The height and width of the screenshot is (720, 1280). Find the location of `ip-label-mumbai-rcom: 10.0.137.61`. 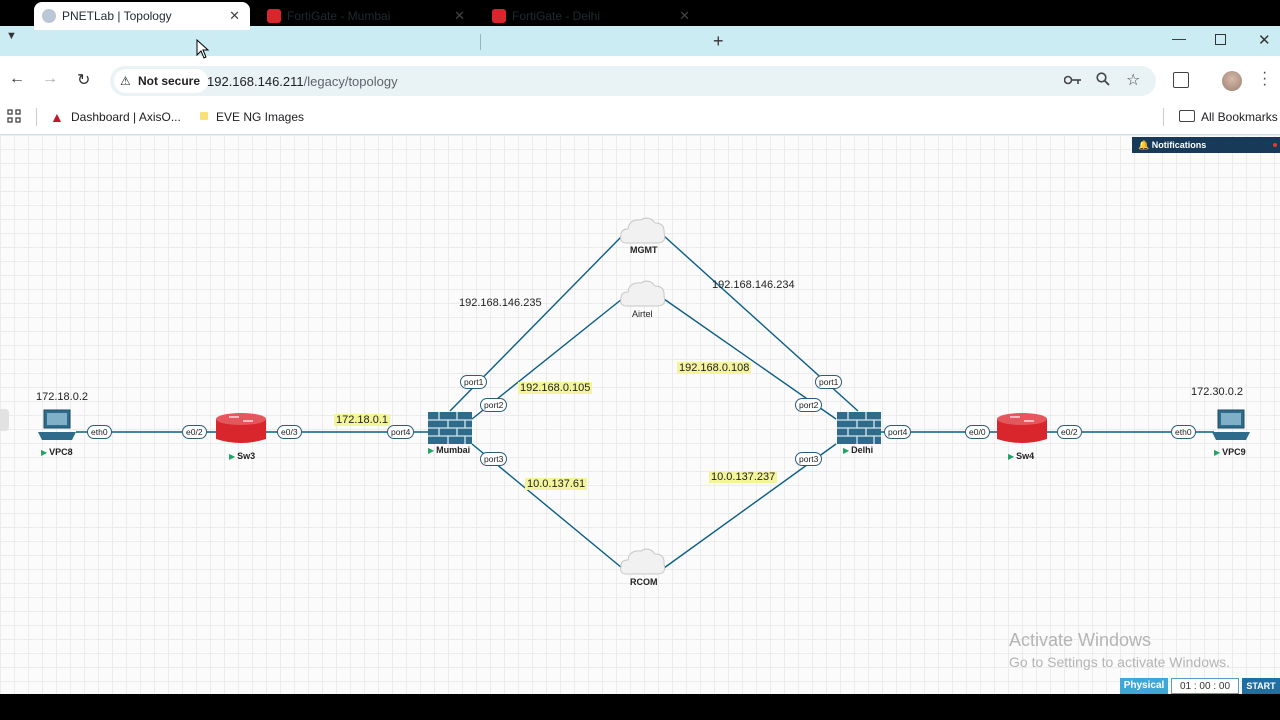

ip-label-mumbai-rcom: 10.0.137.61 is located at coordinates (556, 484).